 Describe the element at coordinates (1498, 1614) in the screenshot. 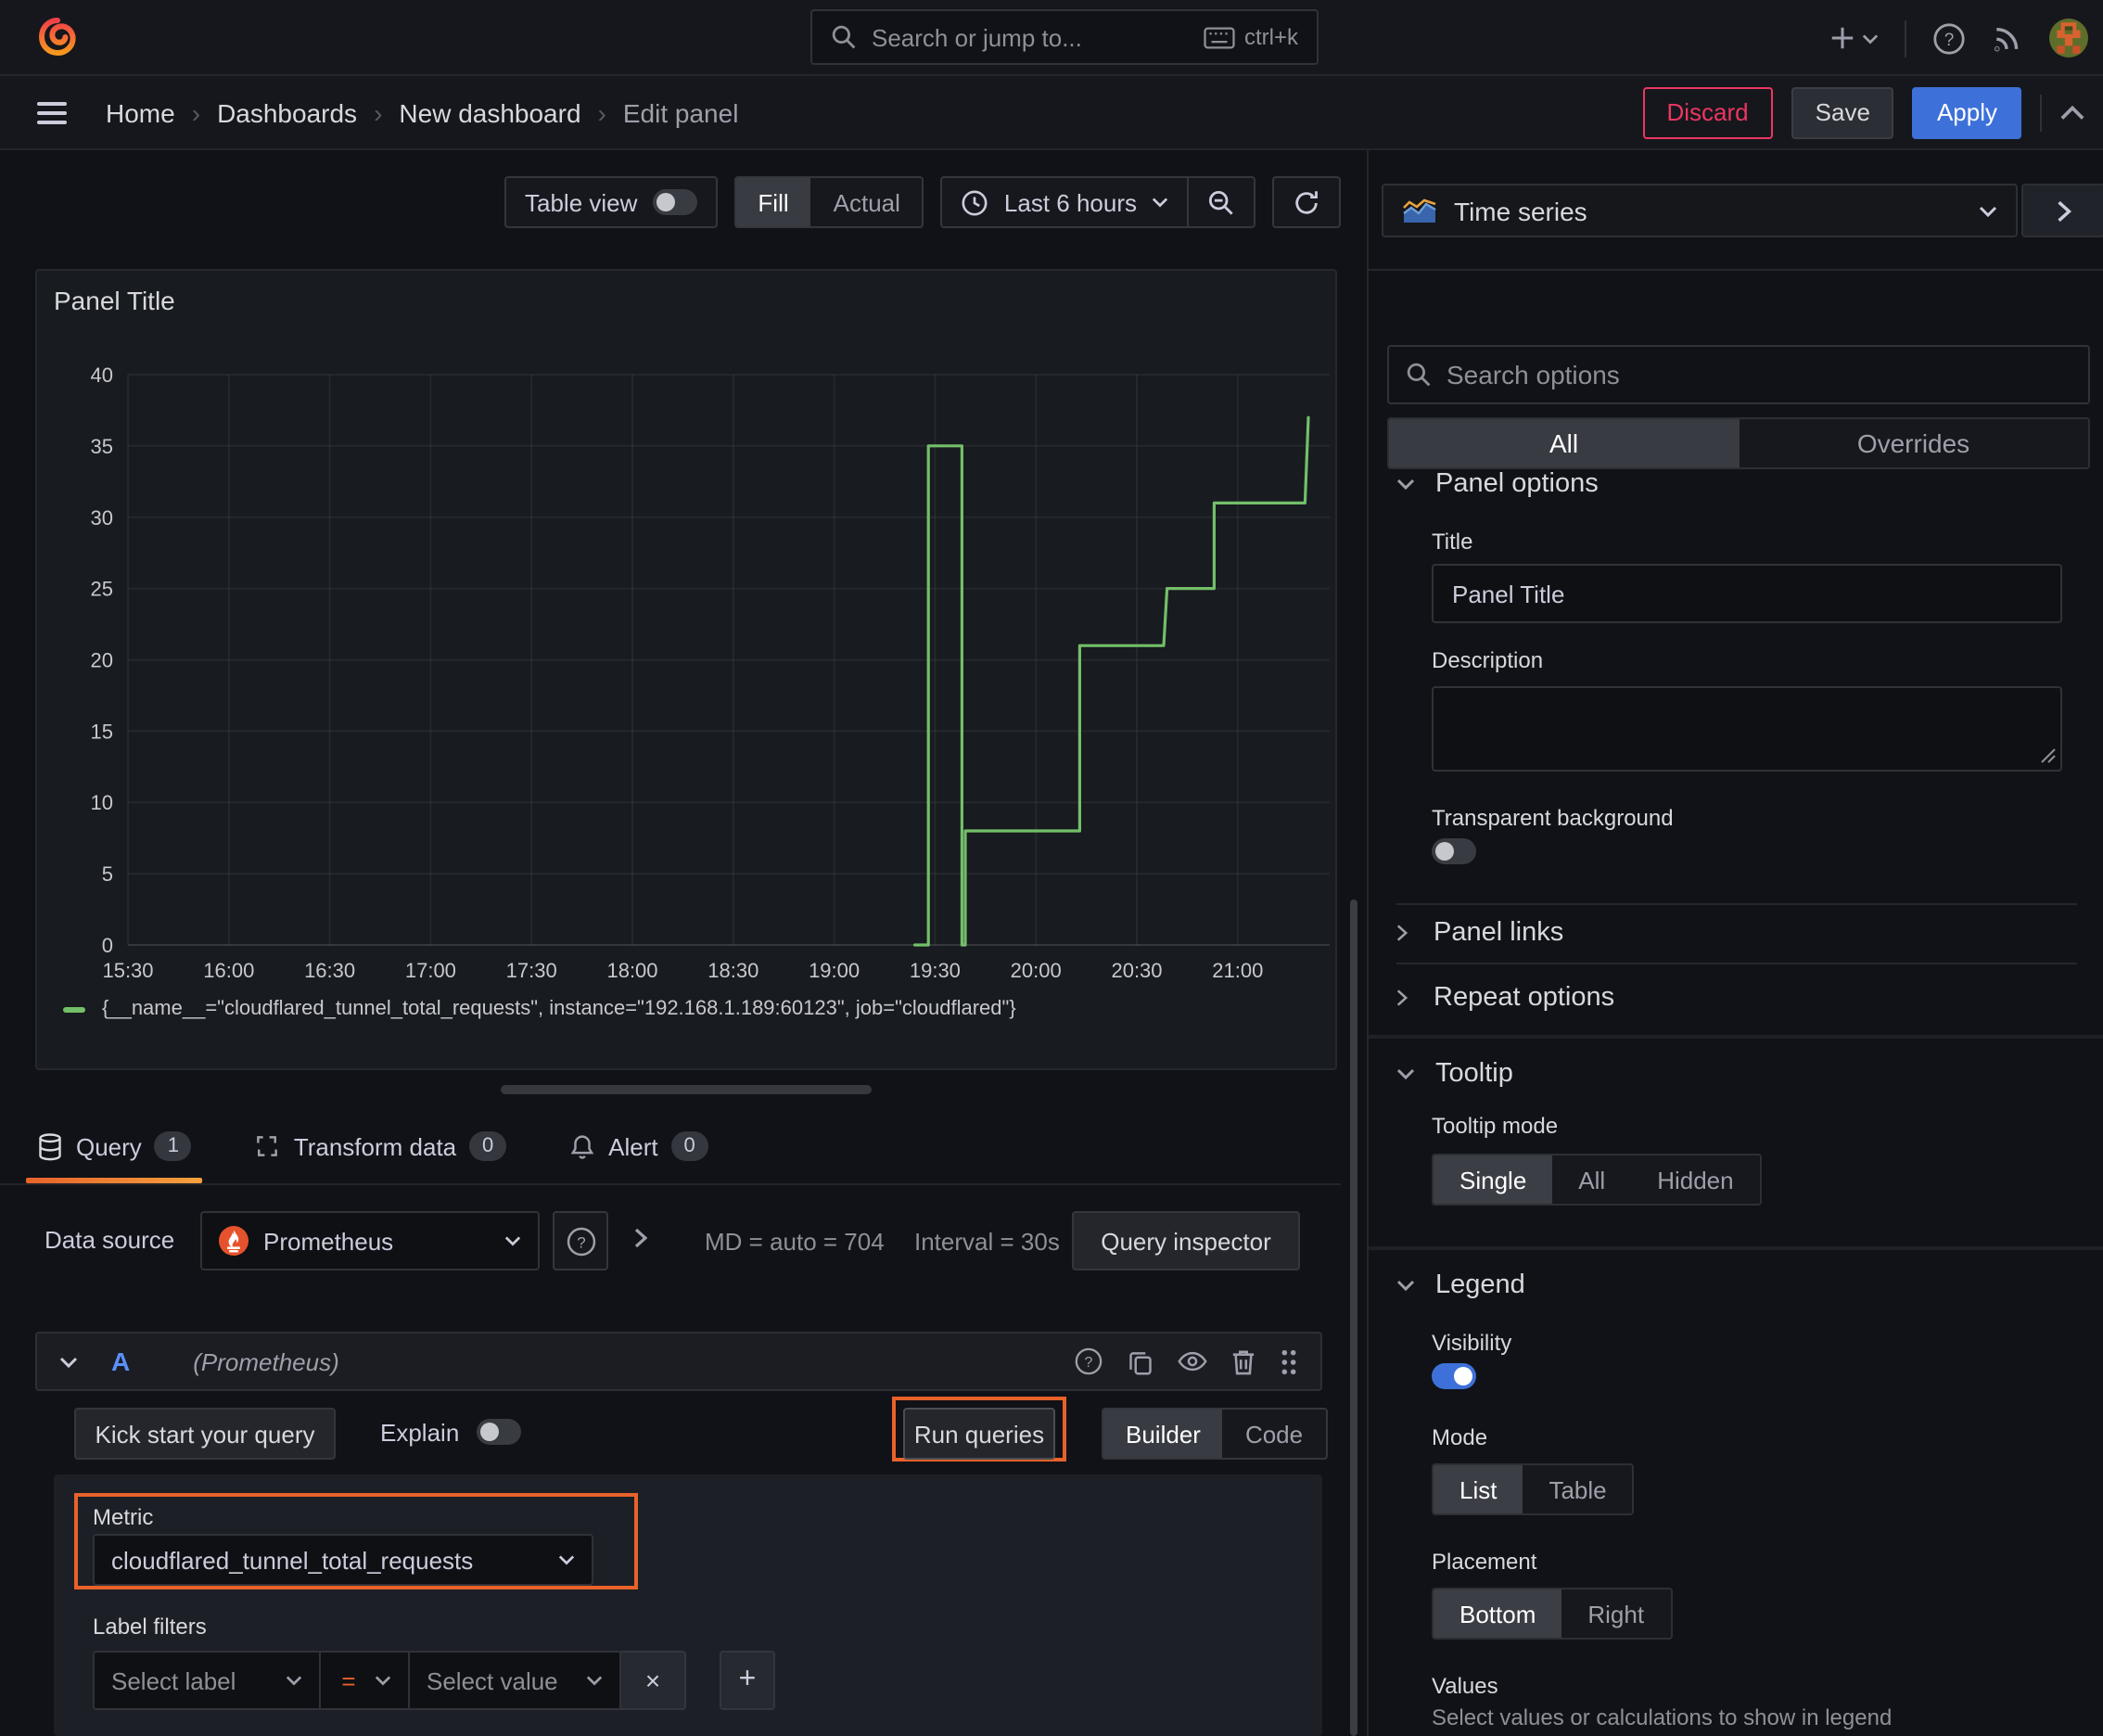

I see `legend-bottom-option: Bottom` at that location.